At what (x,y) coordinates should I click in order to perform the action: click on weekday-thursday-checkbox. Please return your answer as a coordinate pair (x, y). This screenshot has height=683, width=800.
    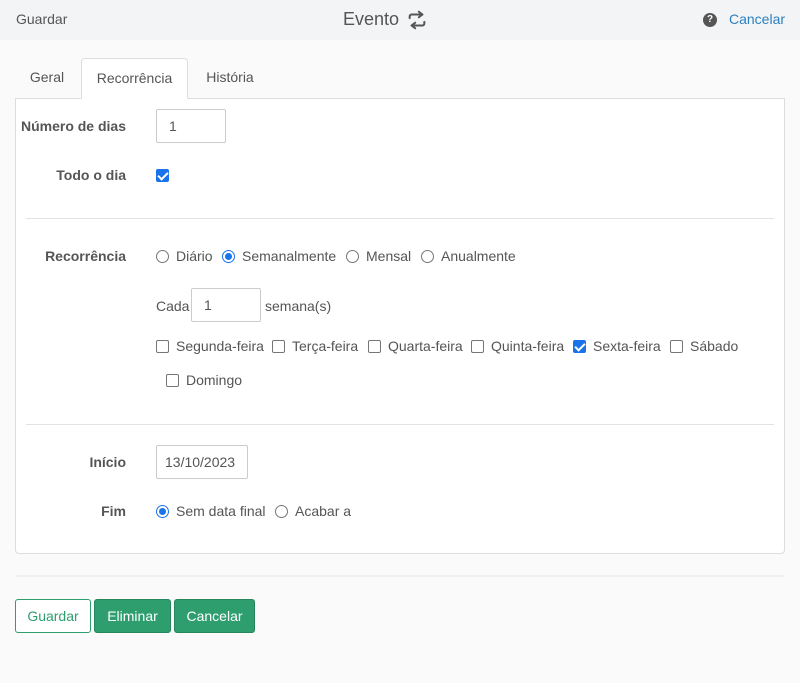
    Looking at the image, I should click on (477, 346).